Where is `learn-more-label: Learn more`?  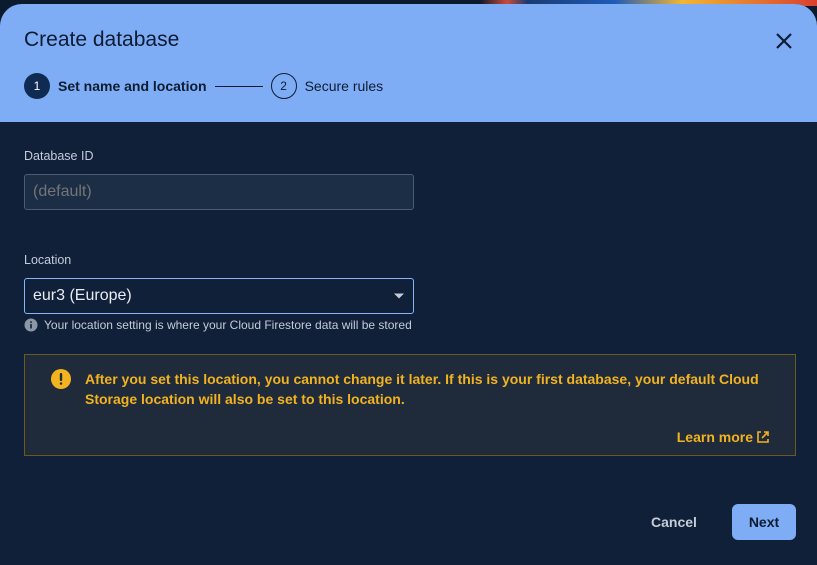 learn-more-label: Learn more is located at coordinates (714, 437).